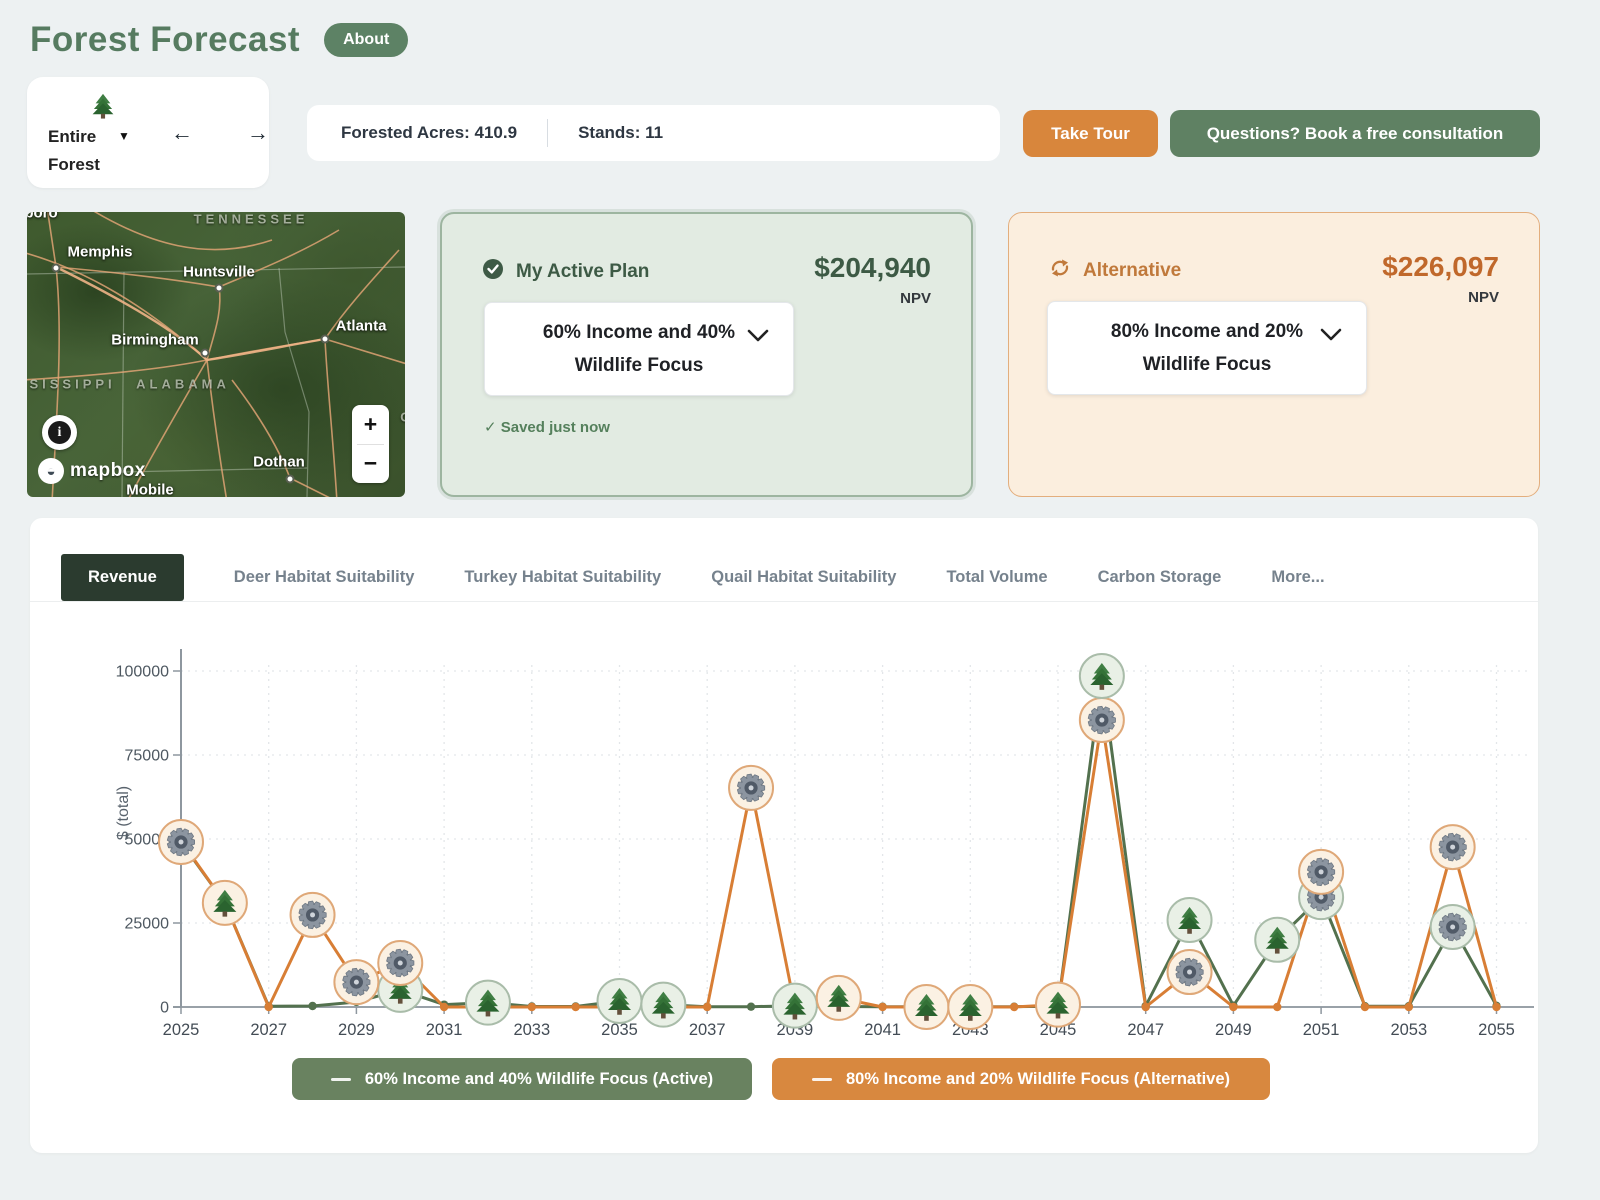 This screenshot has width=1600, height=1200. What do you see at coordinates (124, 136) in the screenshot?
I see `caret-down-icon: ▼` at bounding box center [124, 136].